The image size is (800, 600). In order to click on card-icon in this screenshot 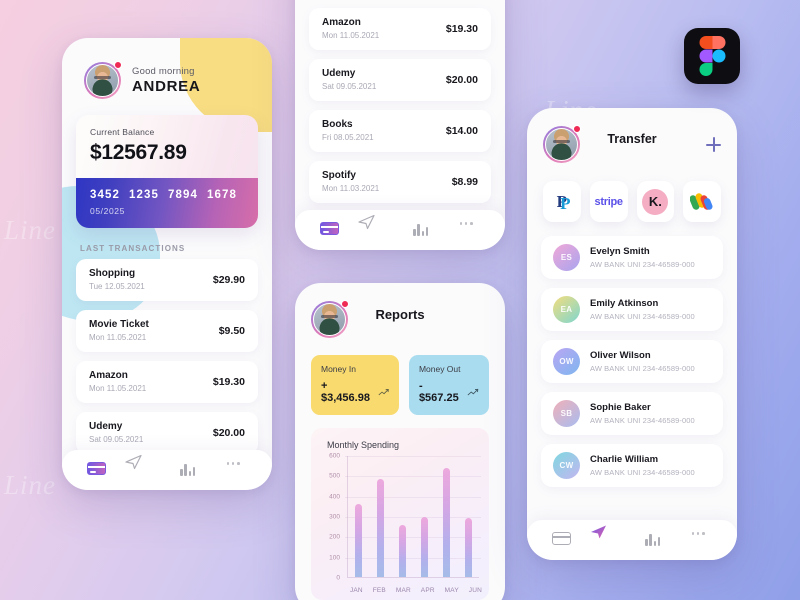, I will do `click(562, 538)`.